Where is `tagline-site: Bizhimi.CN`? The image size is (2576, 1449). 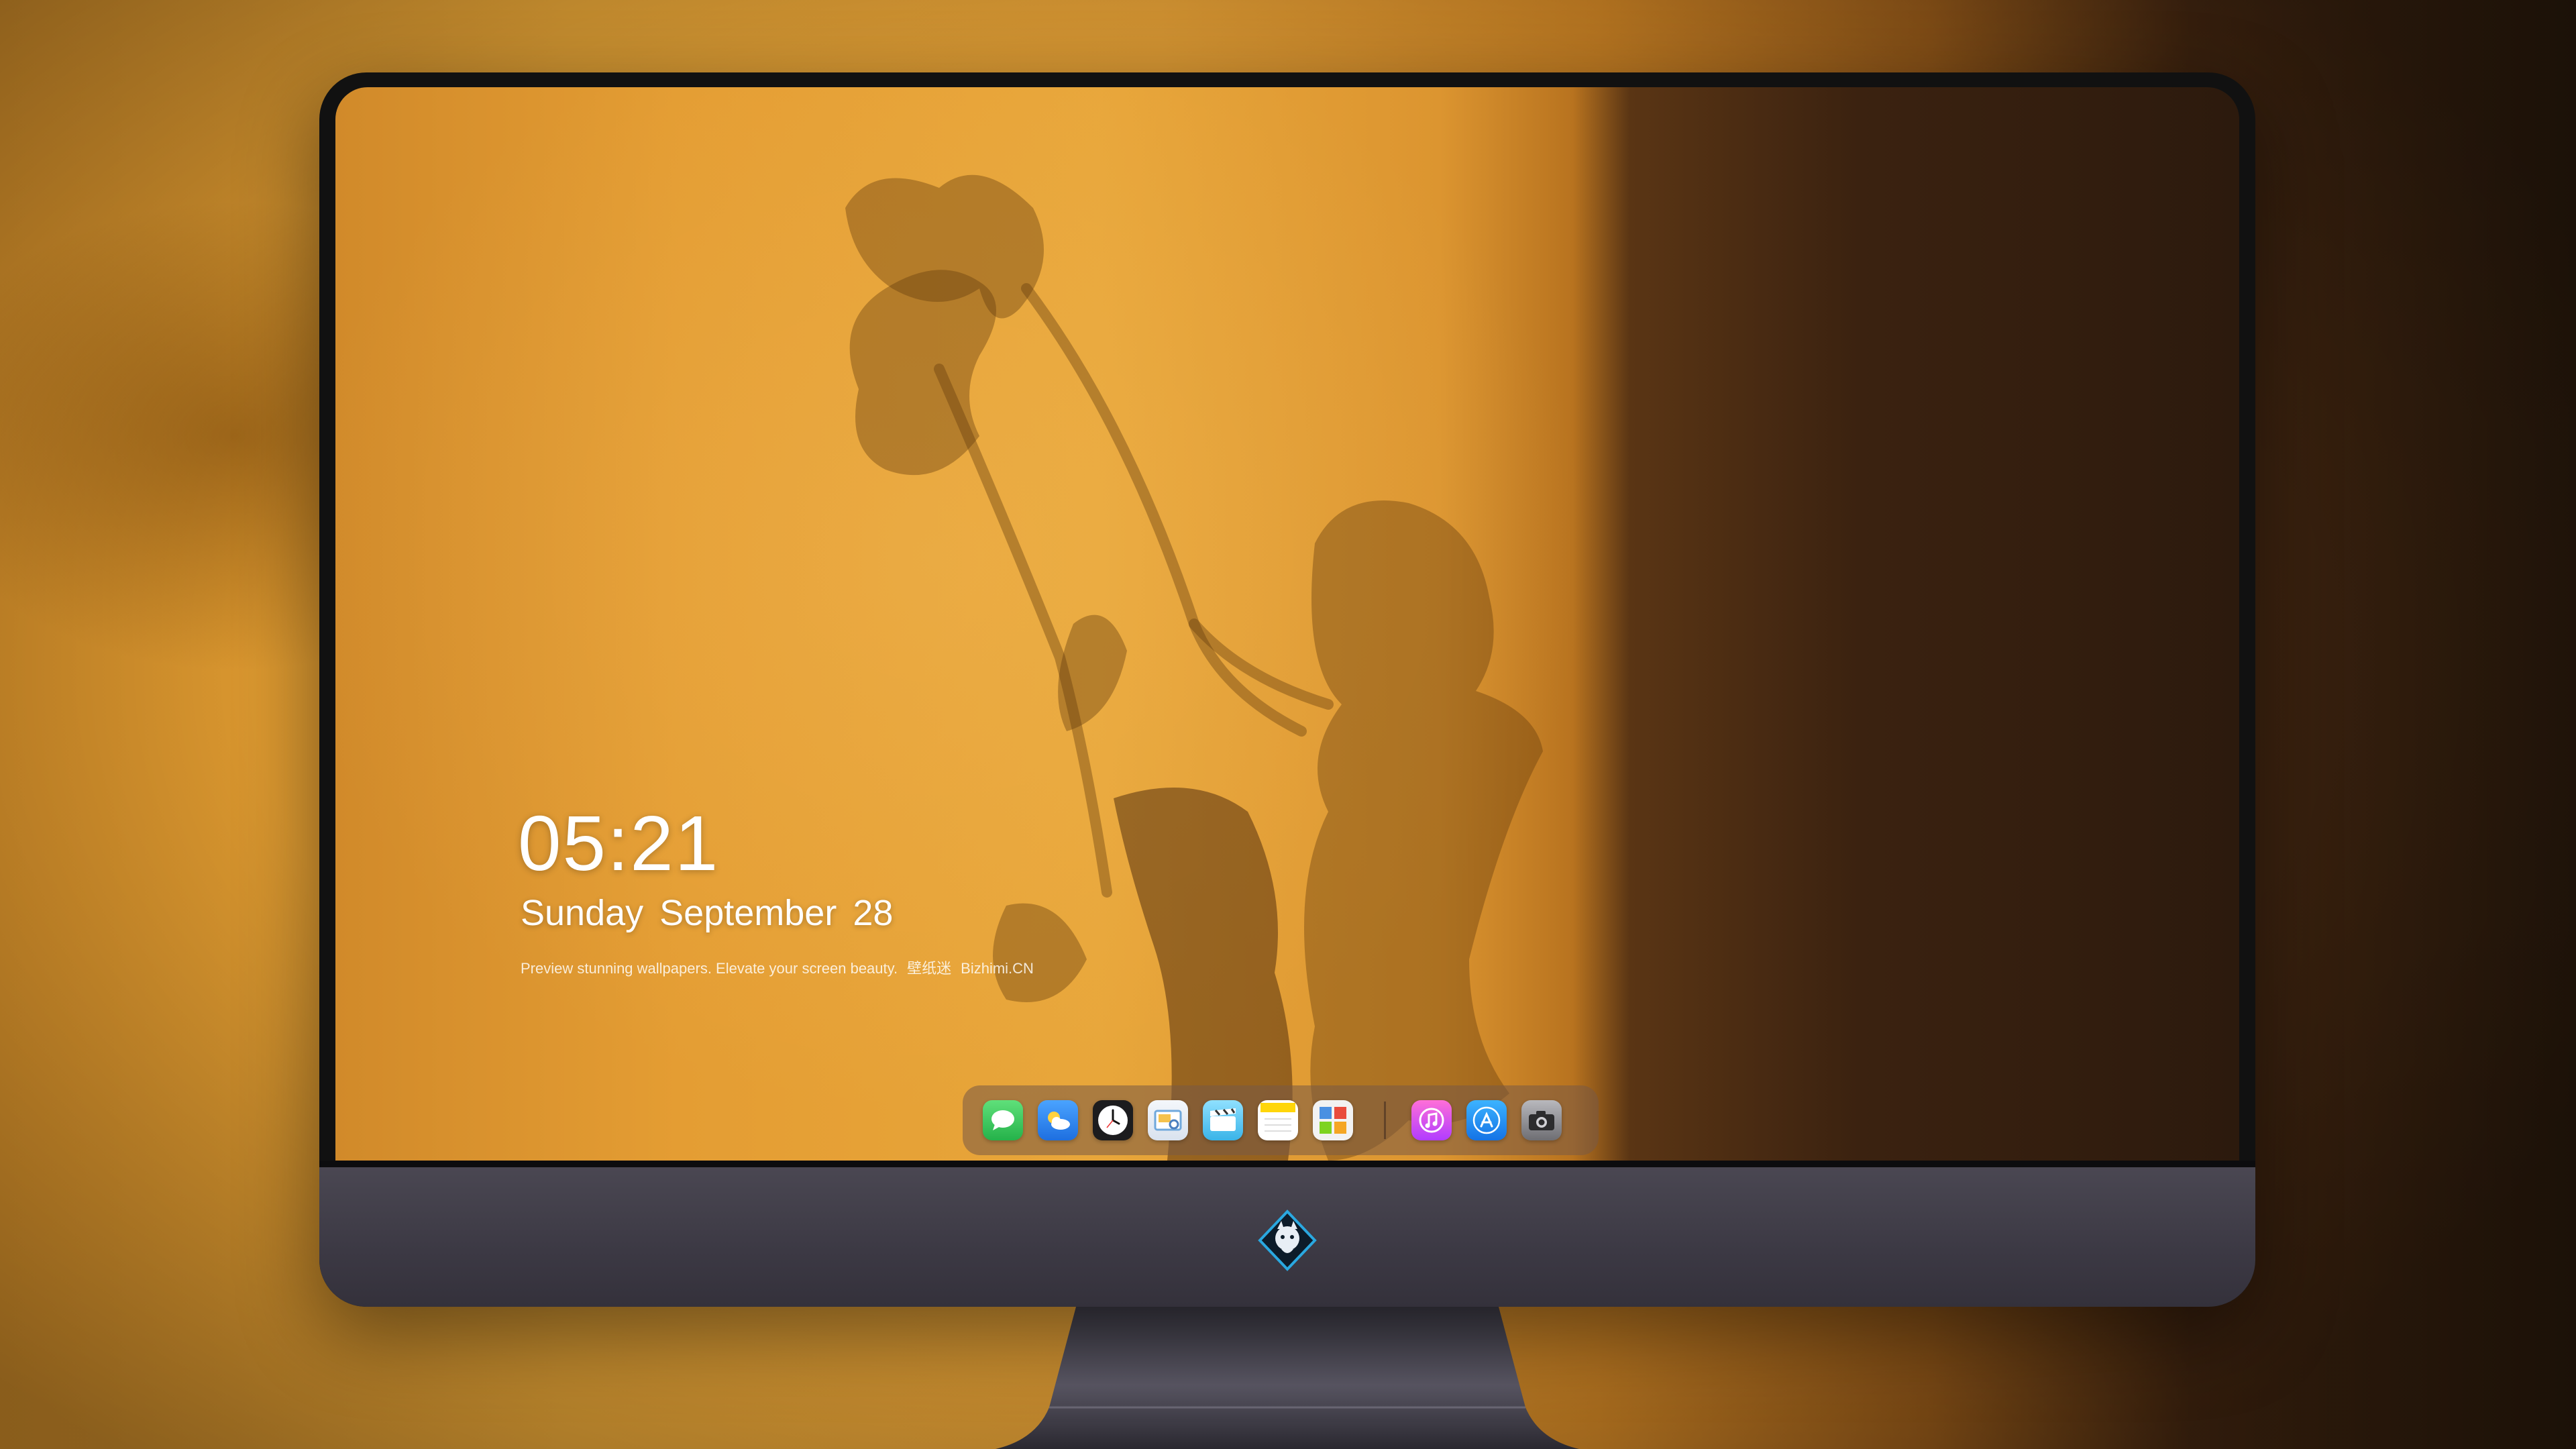 tagline-site: Bizhimi.CN is located at coordinates (997, 968).